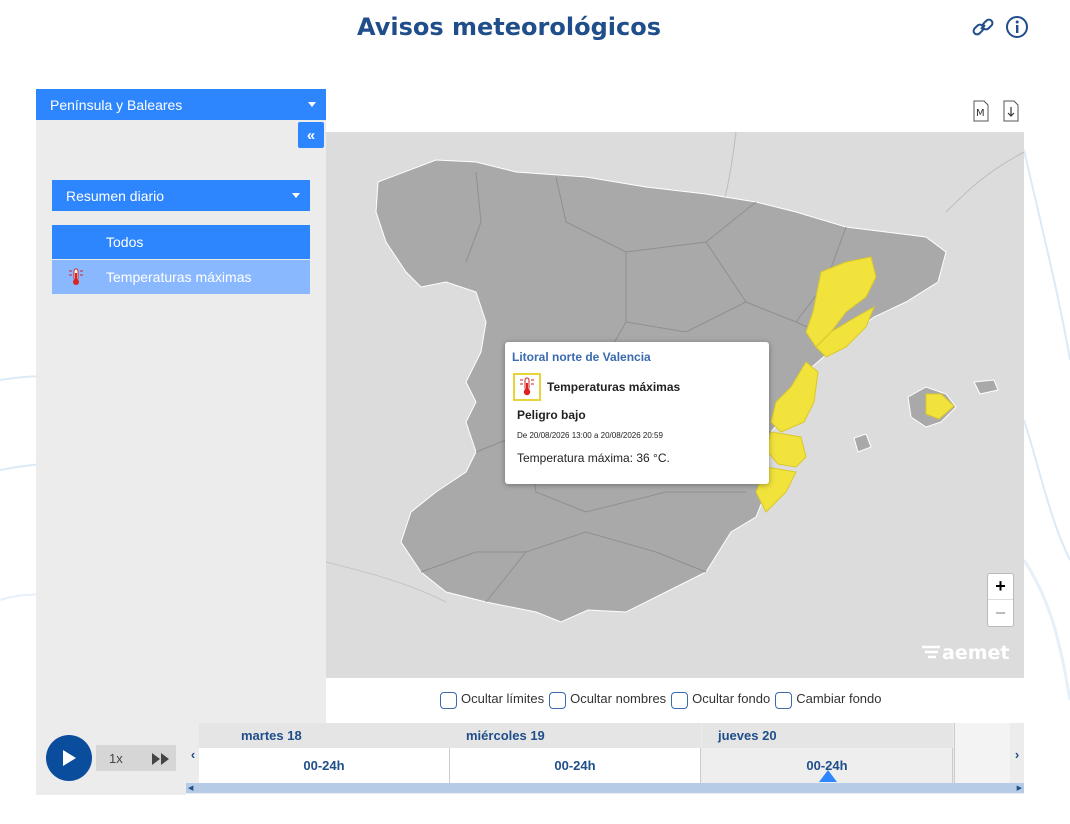 Image resolution: width=1070 pixels, height=824 pixels. What do you see at coordinates (575, 765) in the screenshot?
I see `timeline-slot-miercoles: 00-24h` at bounding box center [575, 765].